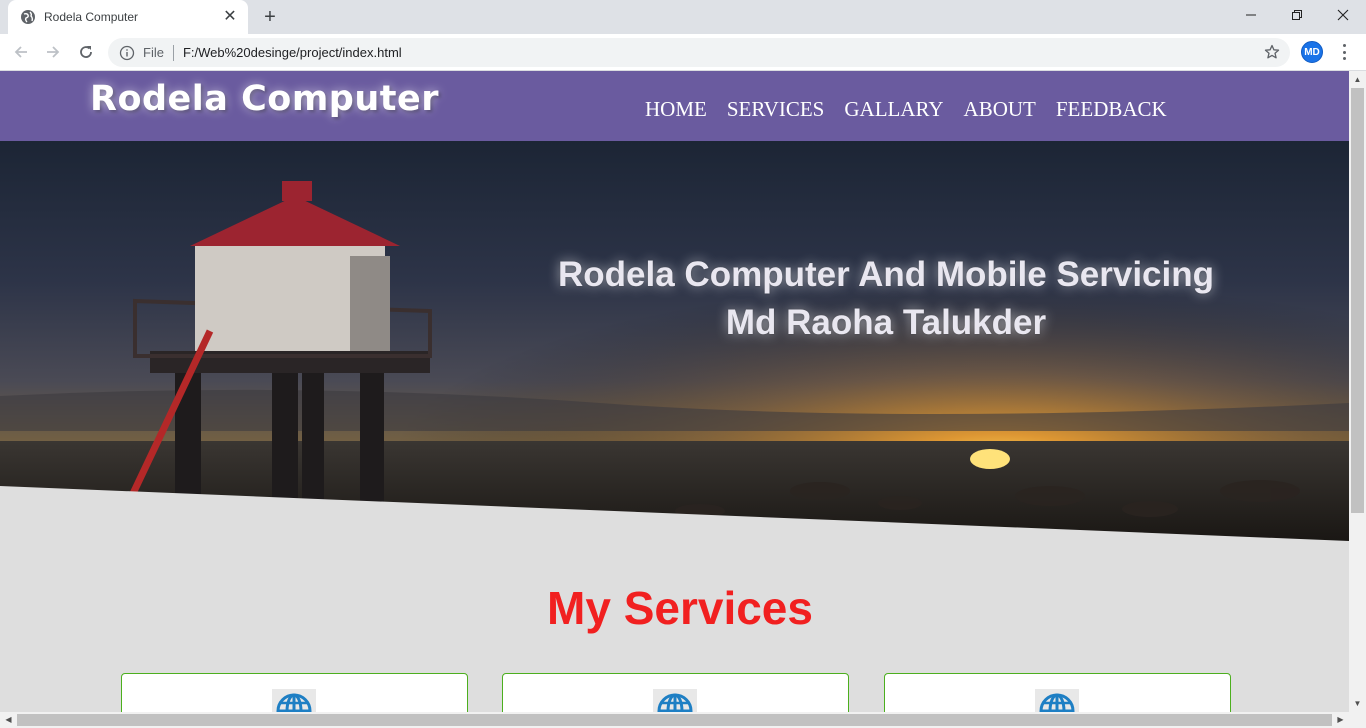 The width and height of the screenshot is (1366, 728). What do you see at coordinates (886, 322) in the screenshot?
I see `hero-line-2: Md Raoha Talukder` at bounding box center [886, 322].